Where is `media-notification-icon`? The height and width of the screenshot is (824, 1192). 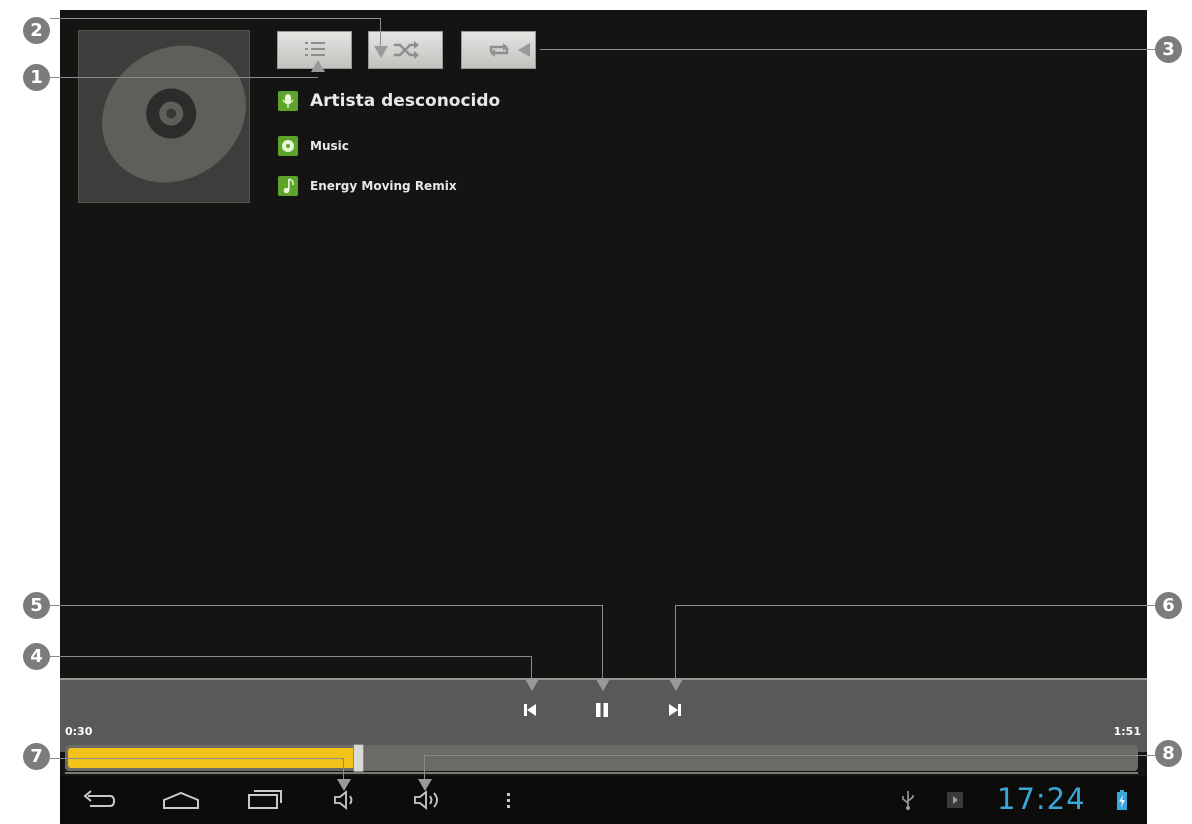 media-notification-icon is located at coordinates (955, 802).